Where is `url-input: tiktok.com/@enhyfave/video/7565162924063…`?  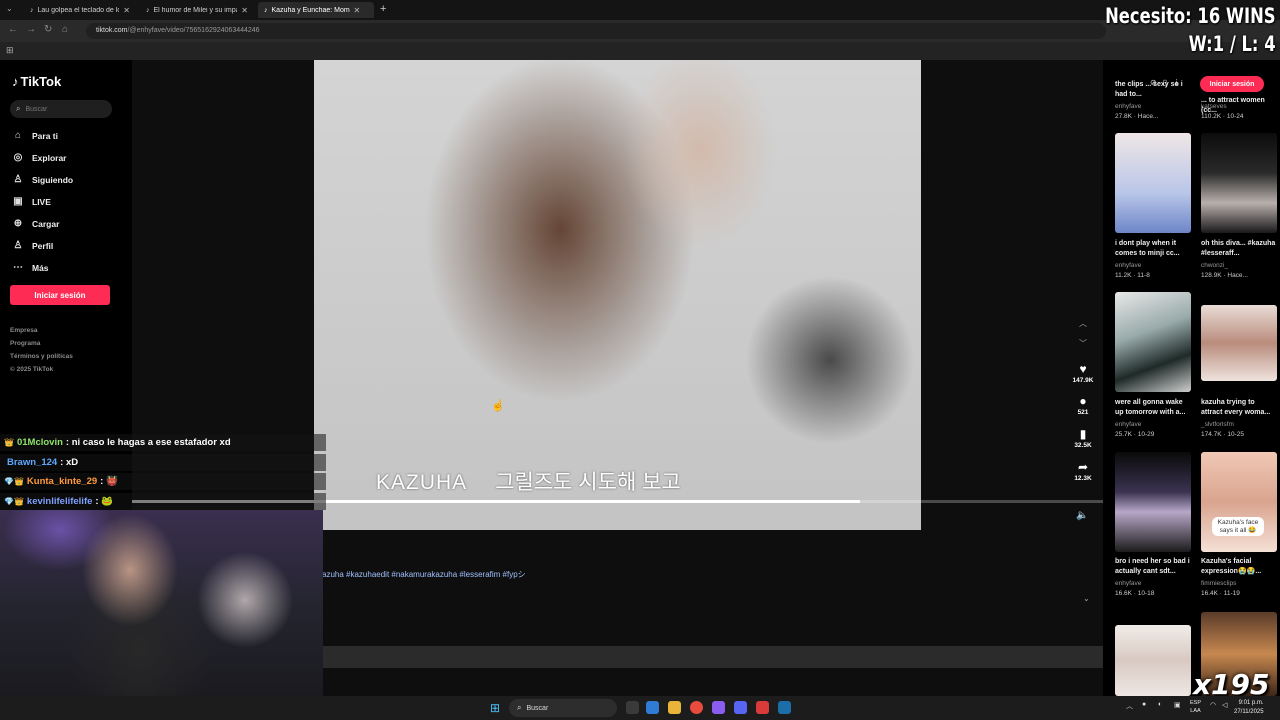
url-input: tiktok.com/@enhyfave/video/7565162924063… is located at coordinates (596, 31).